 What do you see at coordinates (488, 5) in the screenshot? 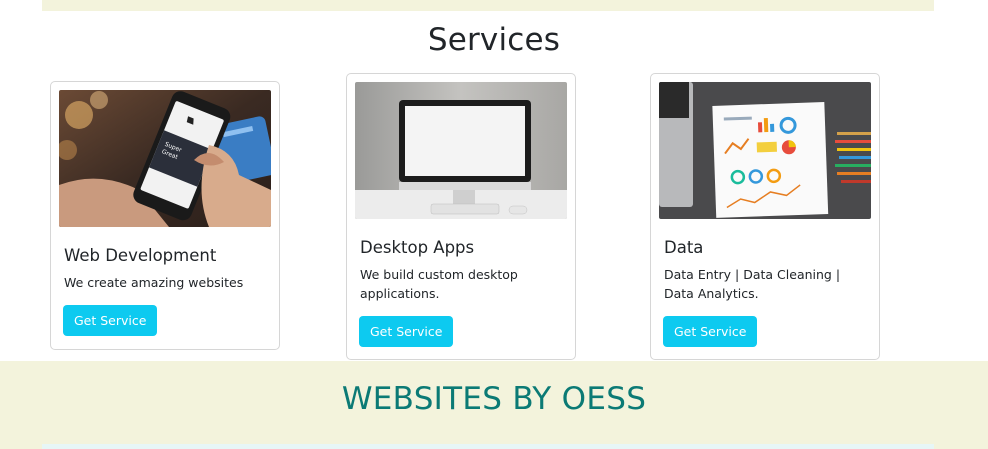
I see `top-banner-strip` at bounding box center [488, 5].